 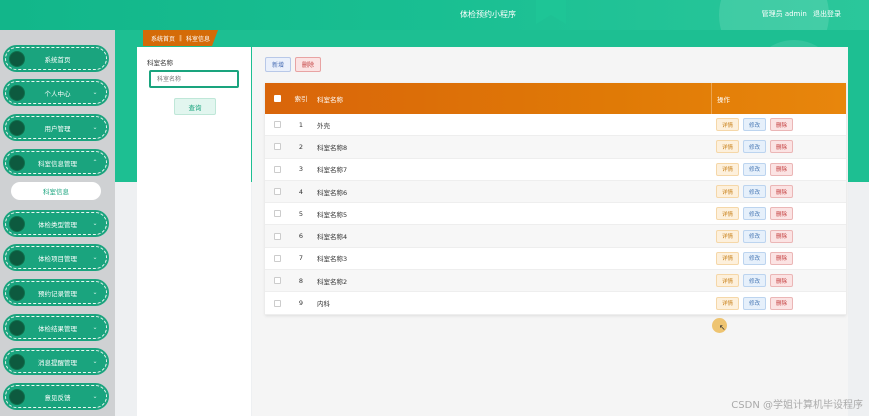 I want to click on sidebar-item-label: 体检结果管理, so click(x=57, y=328).